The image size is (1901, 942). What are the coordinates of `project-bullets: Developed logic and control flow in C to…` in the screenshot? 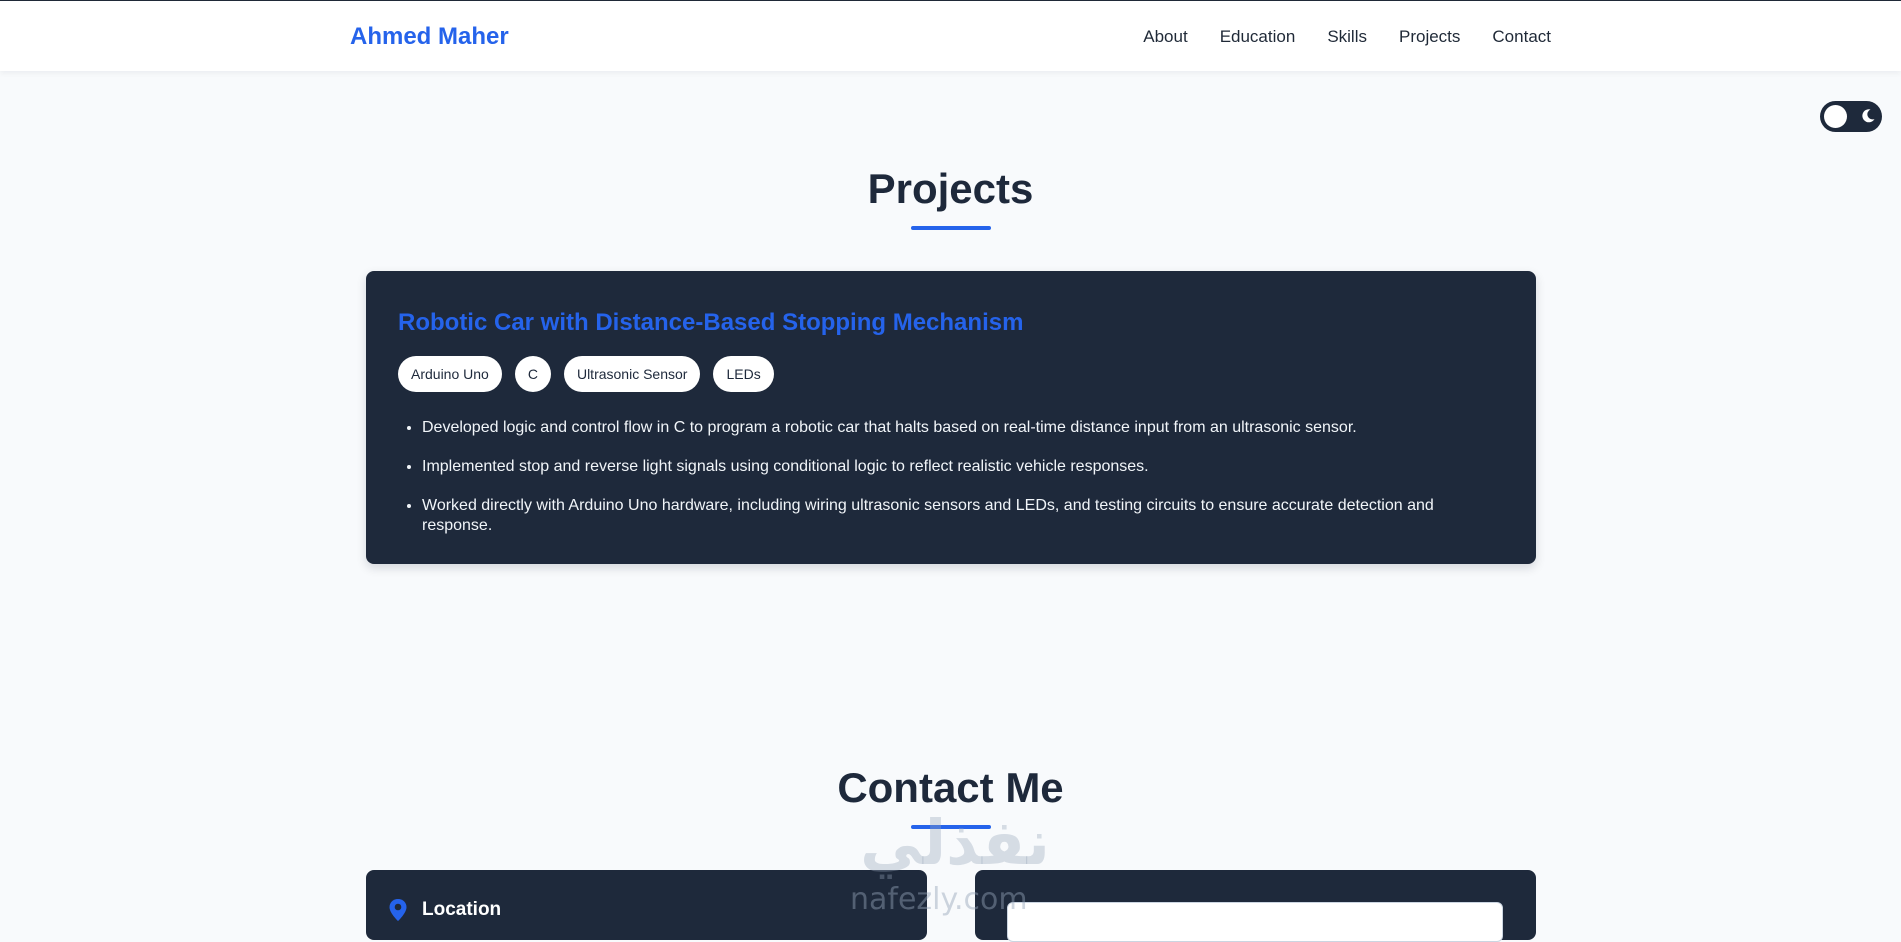 It's located at (951, 477).